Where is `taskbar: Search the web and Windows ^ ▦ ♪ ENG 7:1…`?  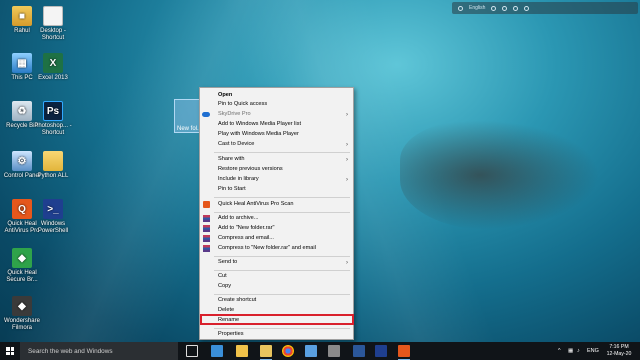 taskbar: Search the web and Windows ^ ▦ ♪ ENG 7:1… is located at coordinates (320, 351).